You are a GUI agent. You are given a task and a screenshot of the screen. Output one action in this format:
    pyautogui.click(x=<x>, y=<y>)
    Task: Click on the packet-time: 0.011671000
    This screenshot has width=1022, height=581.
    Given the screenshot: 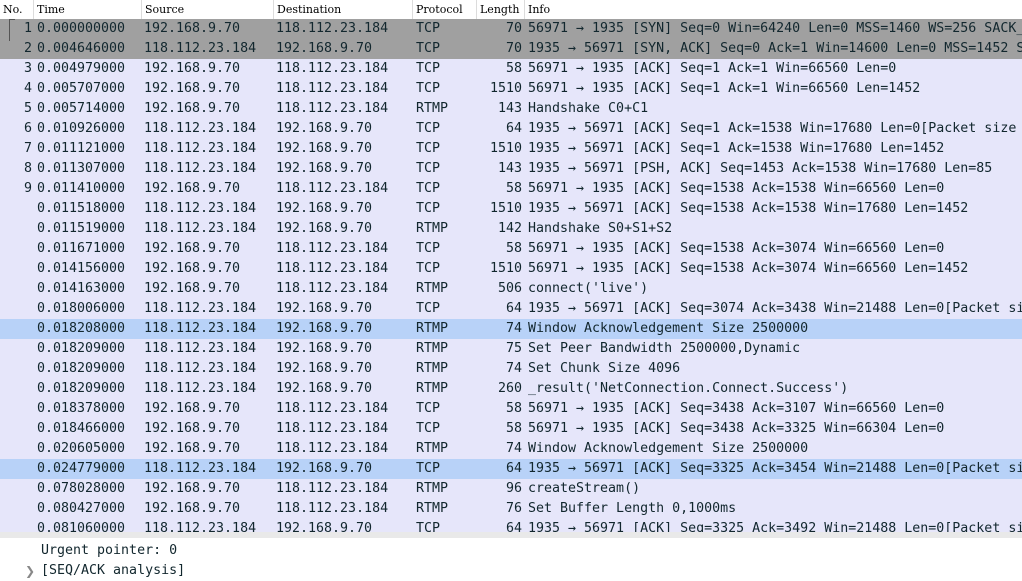 What is the action you would take?
    pyautogui.click(x=81, y=248)
    